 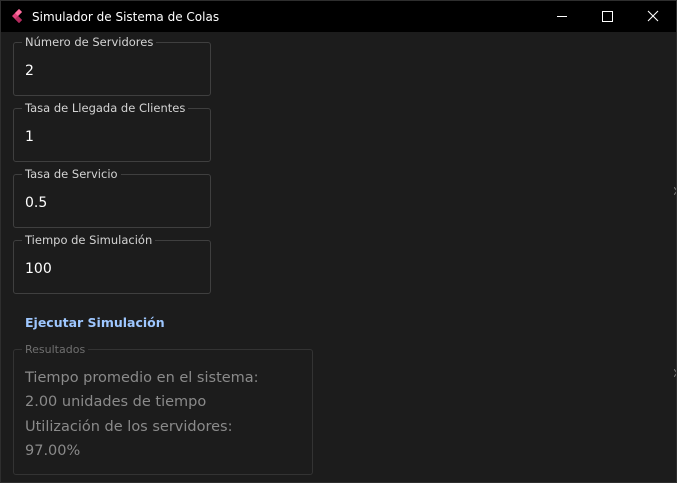 I want to click on results-line: Utilización de los servidores:, so click(x=129, y=426).